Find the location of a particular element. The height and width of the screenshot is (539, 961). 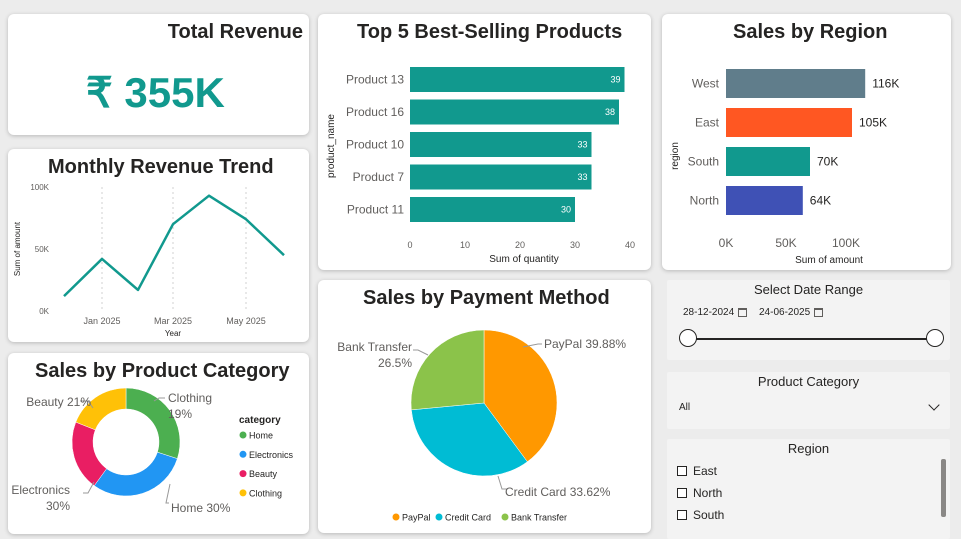

slice-label: Home 30% is located at coordinates (201, 508).